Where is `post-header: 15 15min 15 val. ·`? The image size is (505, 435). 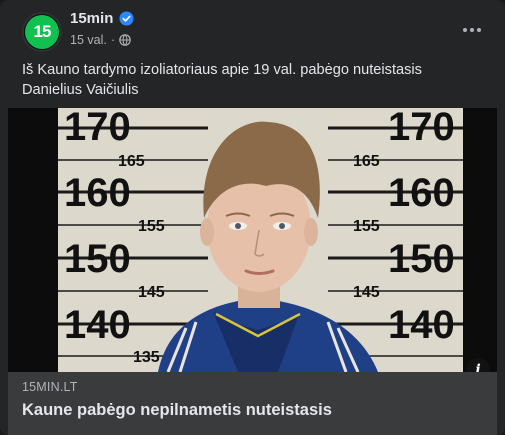
post-header: 15 15min 15 val. · is located at coordinates (252, 30).